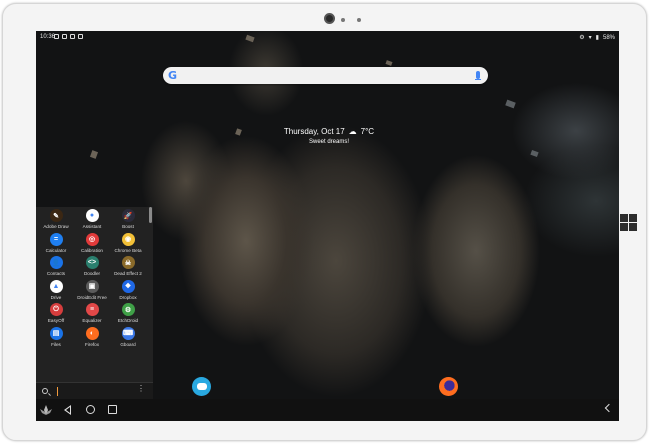 This screenshot has width=650, height=445. Describe the element at coordinates (112, 409) in the screenshot. I see `recents-icon` at that location.